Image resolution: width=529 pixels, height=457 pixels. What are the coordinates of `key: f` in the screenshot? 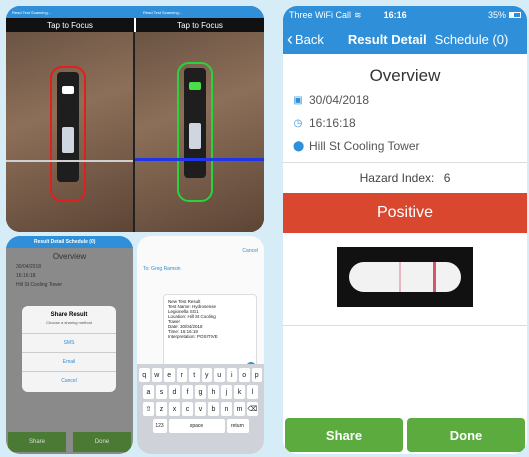 It's located at (187, 392).